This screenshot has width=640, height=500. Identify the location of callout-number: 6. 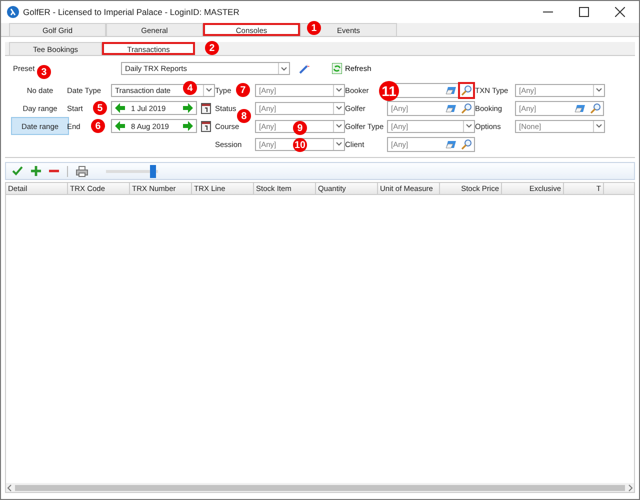
(98, 126).